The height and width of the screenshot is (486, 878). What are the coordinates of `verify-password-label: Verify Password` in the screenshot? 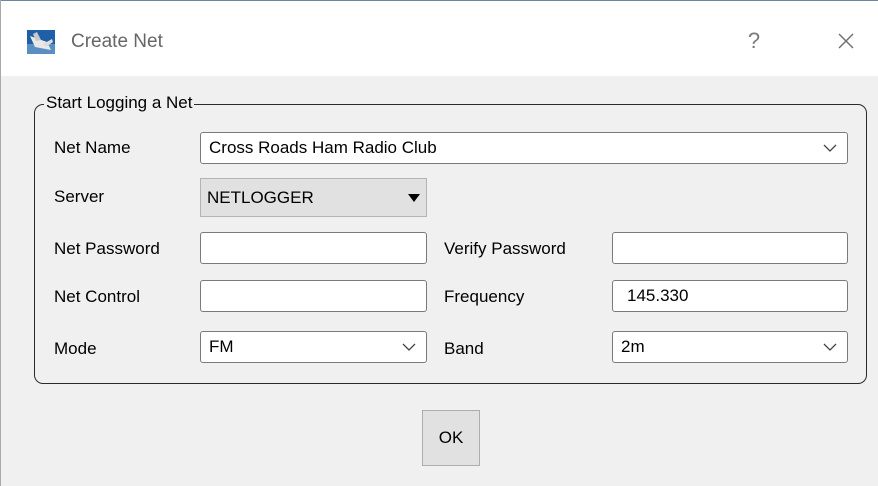 It's located at (505, 248).